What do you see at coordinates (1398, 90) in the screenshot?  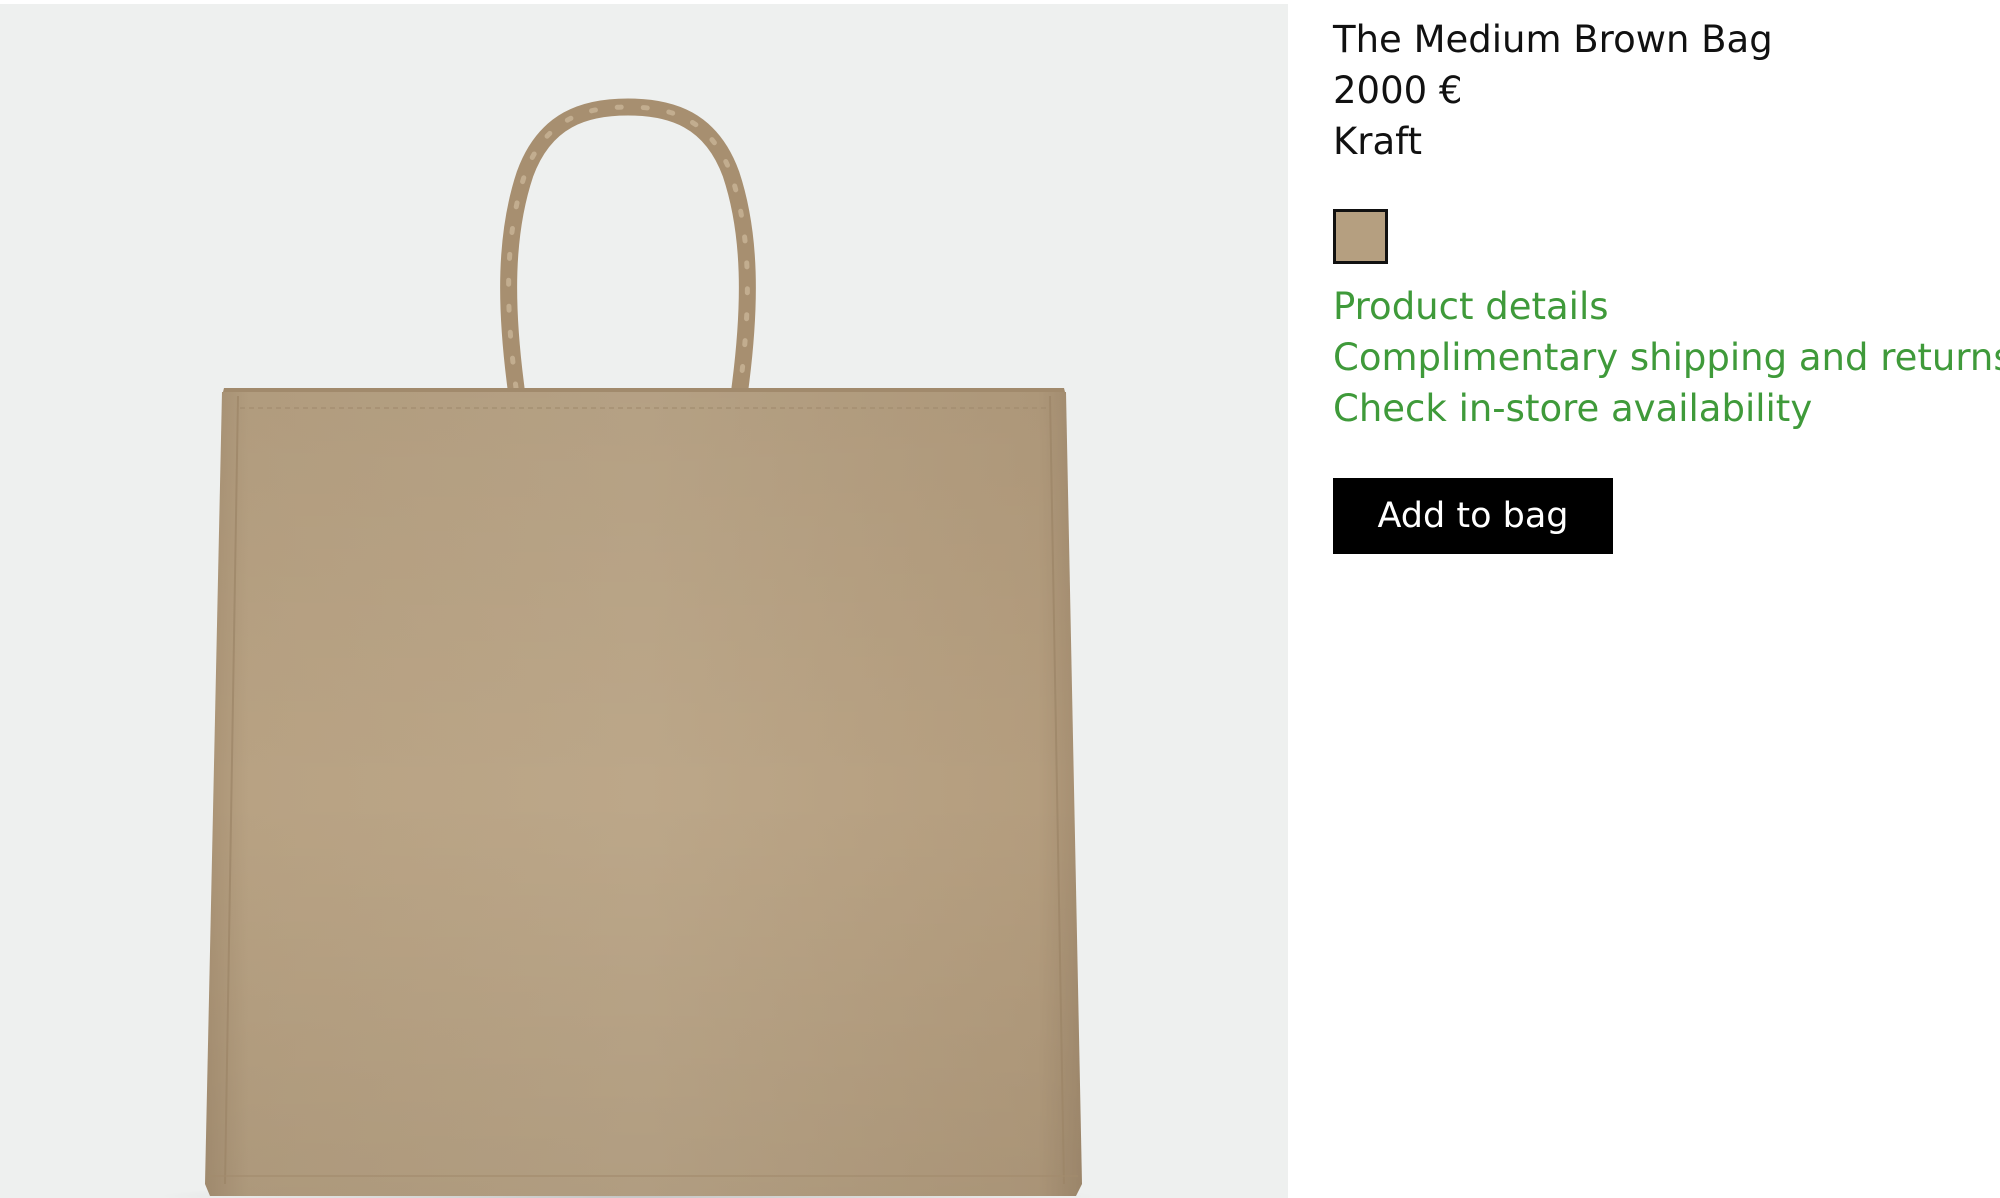 I see `product-price: 2000 €` at bounding box center [1398, 90].